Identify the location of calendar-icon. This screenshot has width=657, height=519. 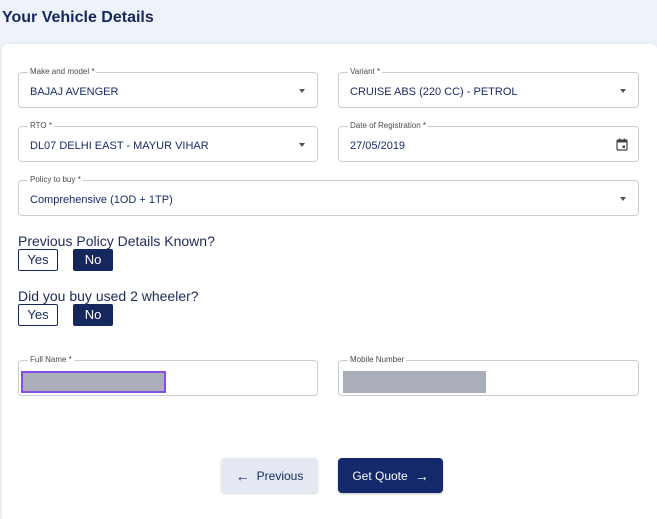
(622, 144).